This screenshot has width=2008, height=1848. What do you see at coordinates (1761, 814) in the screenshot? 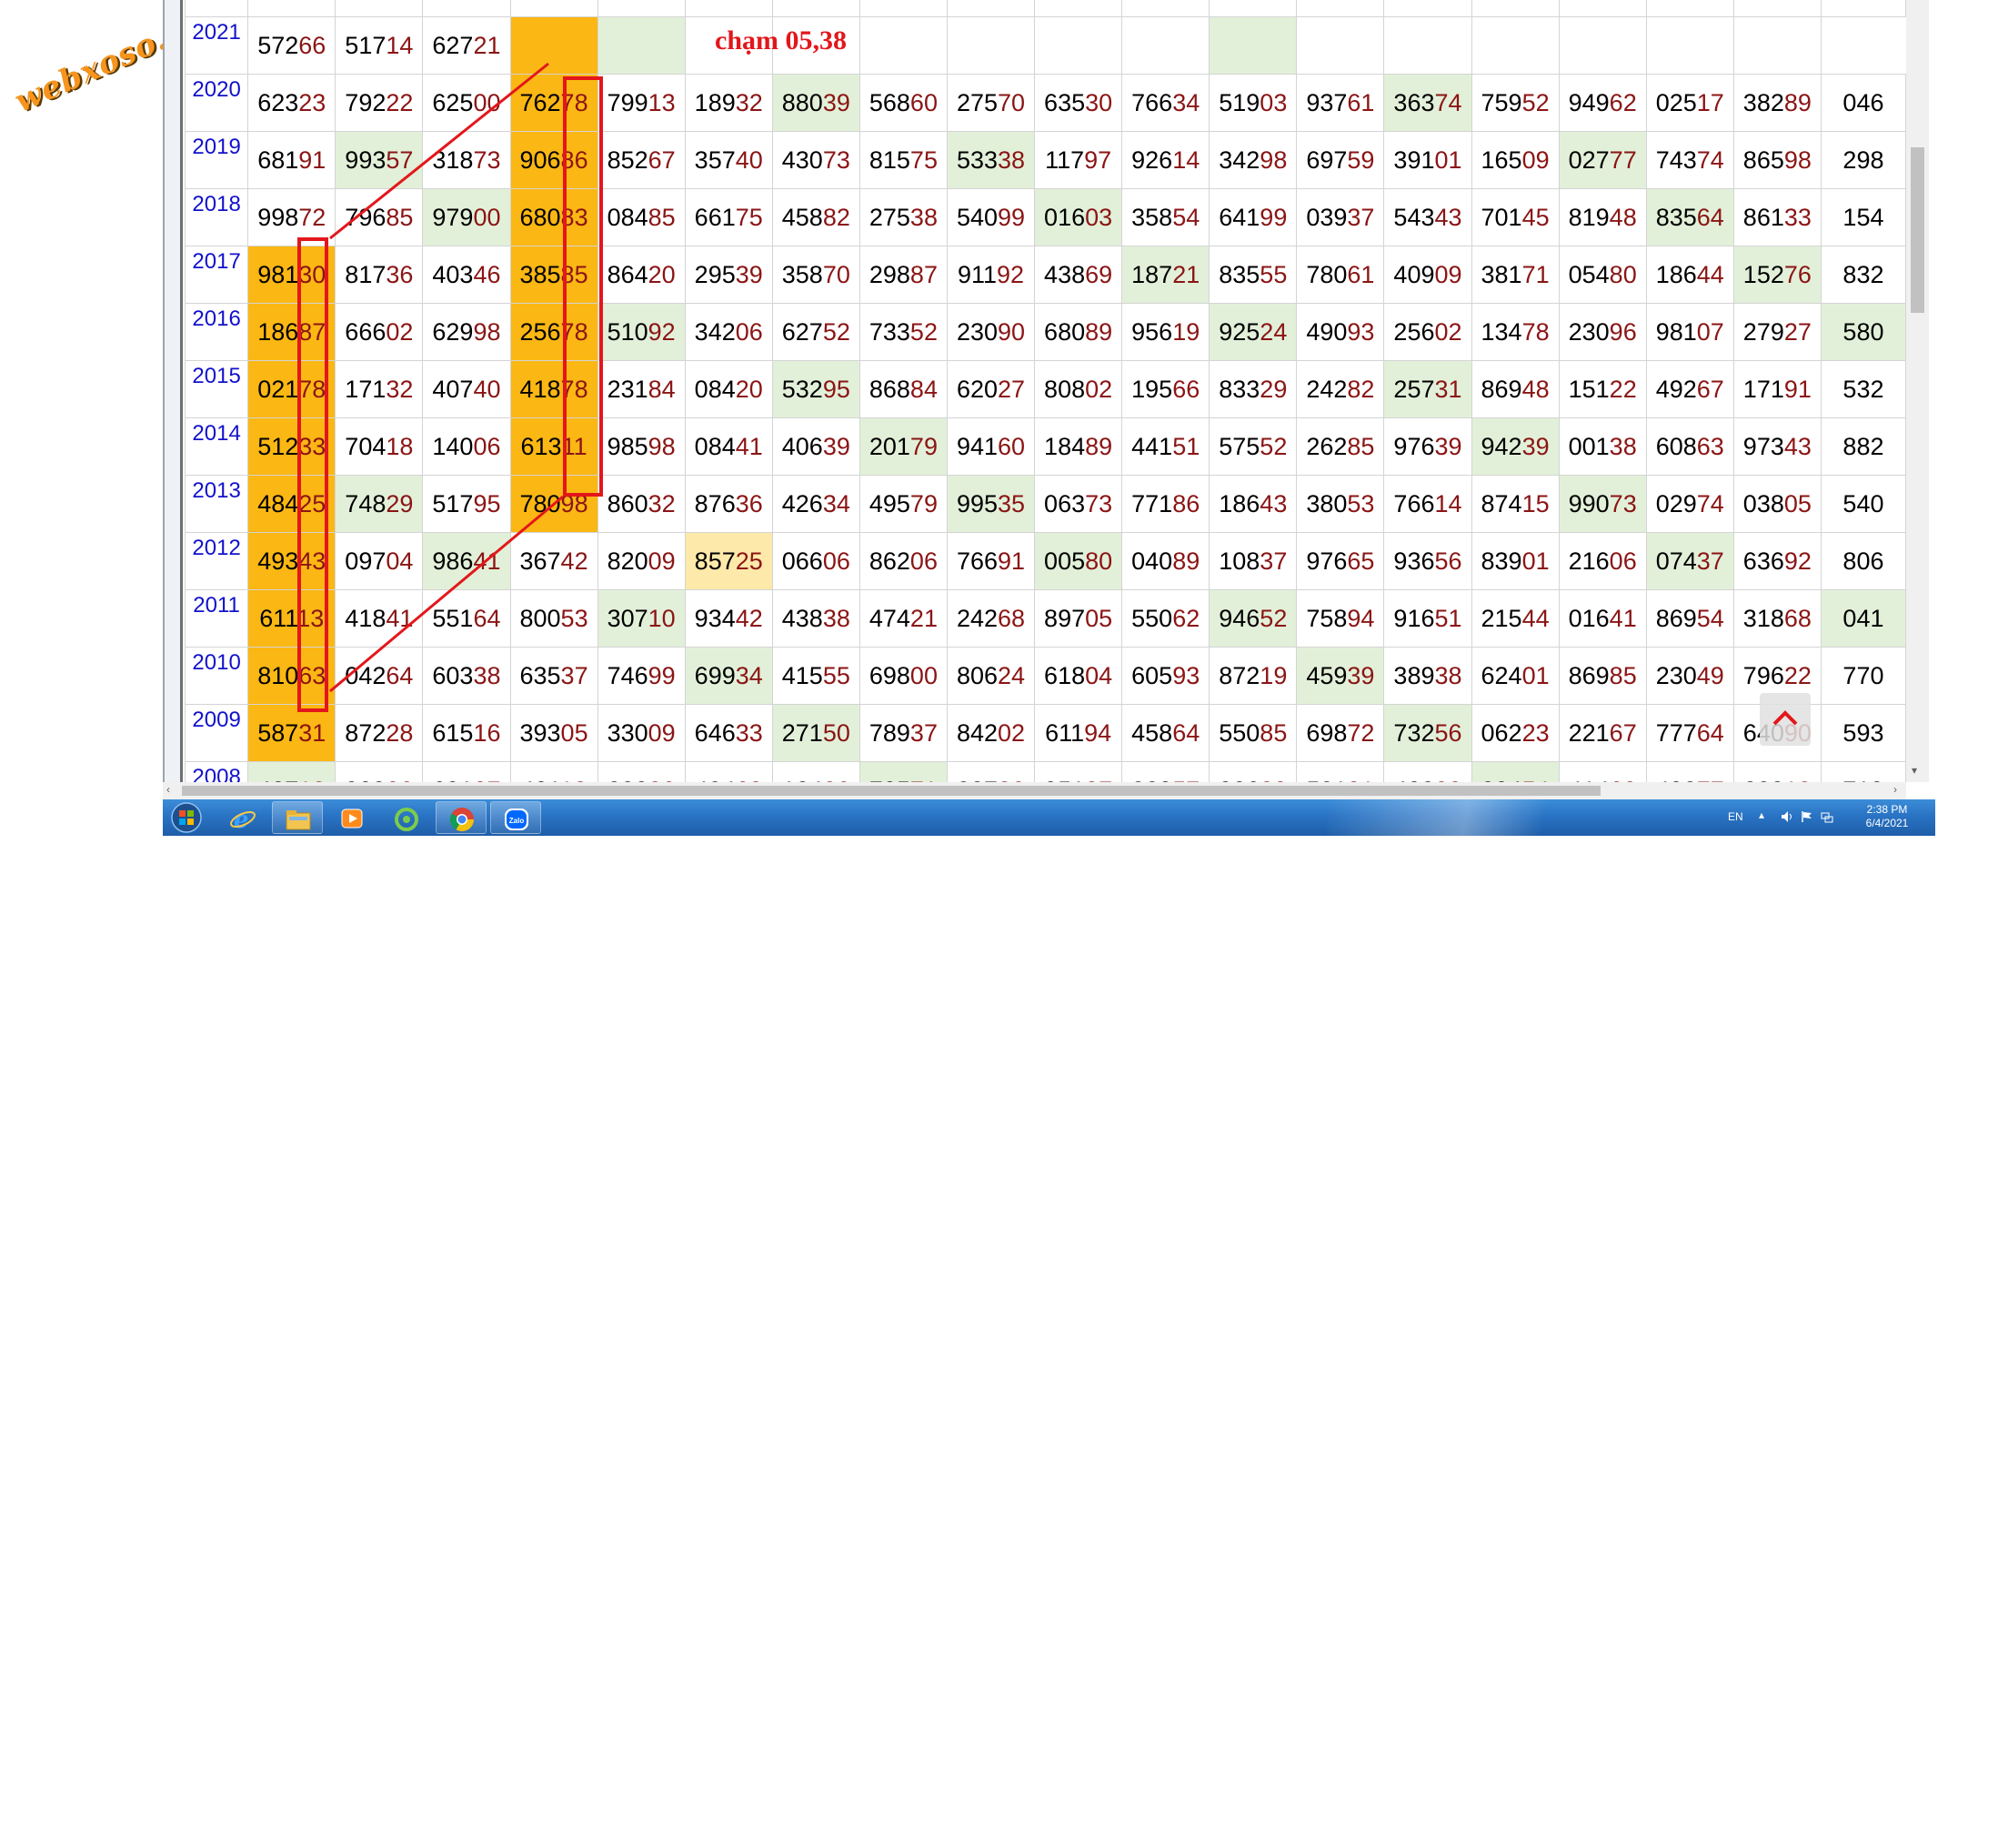
I see `show-hidden-icons-icon: ▴` at bounding box center [1761, 814].